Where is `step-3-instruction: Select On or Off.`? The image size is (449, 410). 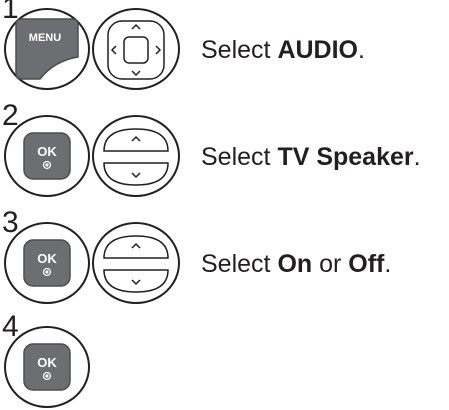
step-3-instruction: Select On or Off. is located at coordinates (296, 264).